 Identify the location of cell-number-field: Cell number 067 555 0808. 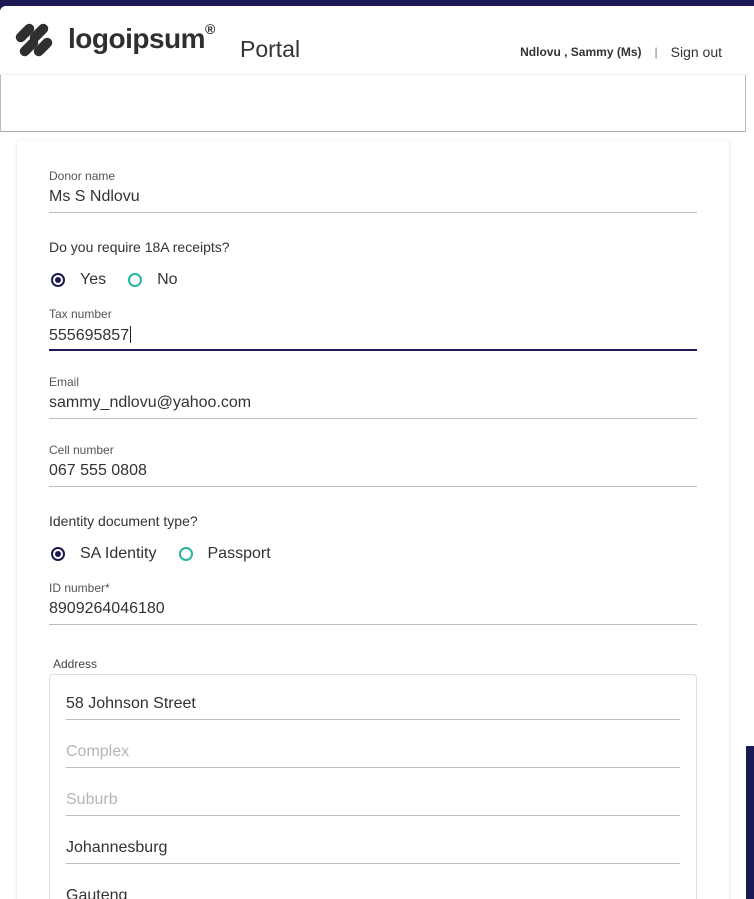
(373, 465).